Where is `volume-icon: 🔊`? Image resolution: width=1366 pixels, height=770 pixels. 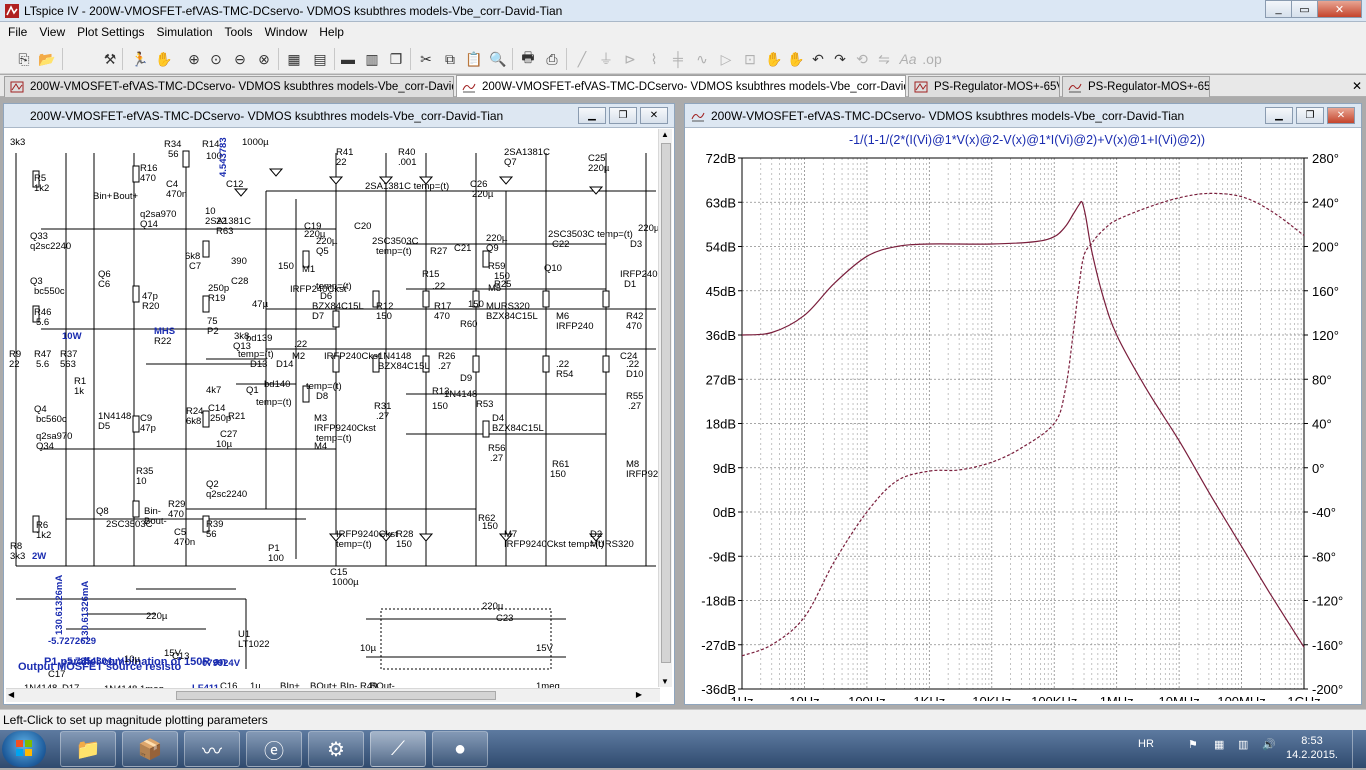 volume-icon: 🔊 is located at coordinates (1269, 744).